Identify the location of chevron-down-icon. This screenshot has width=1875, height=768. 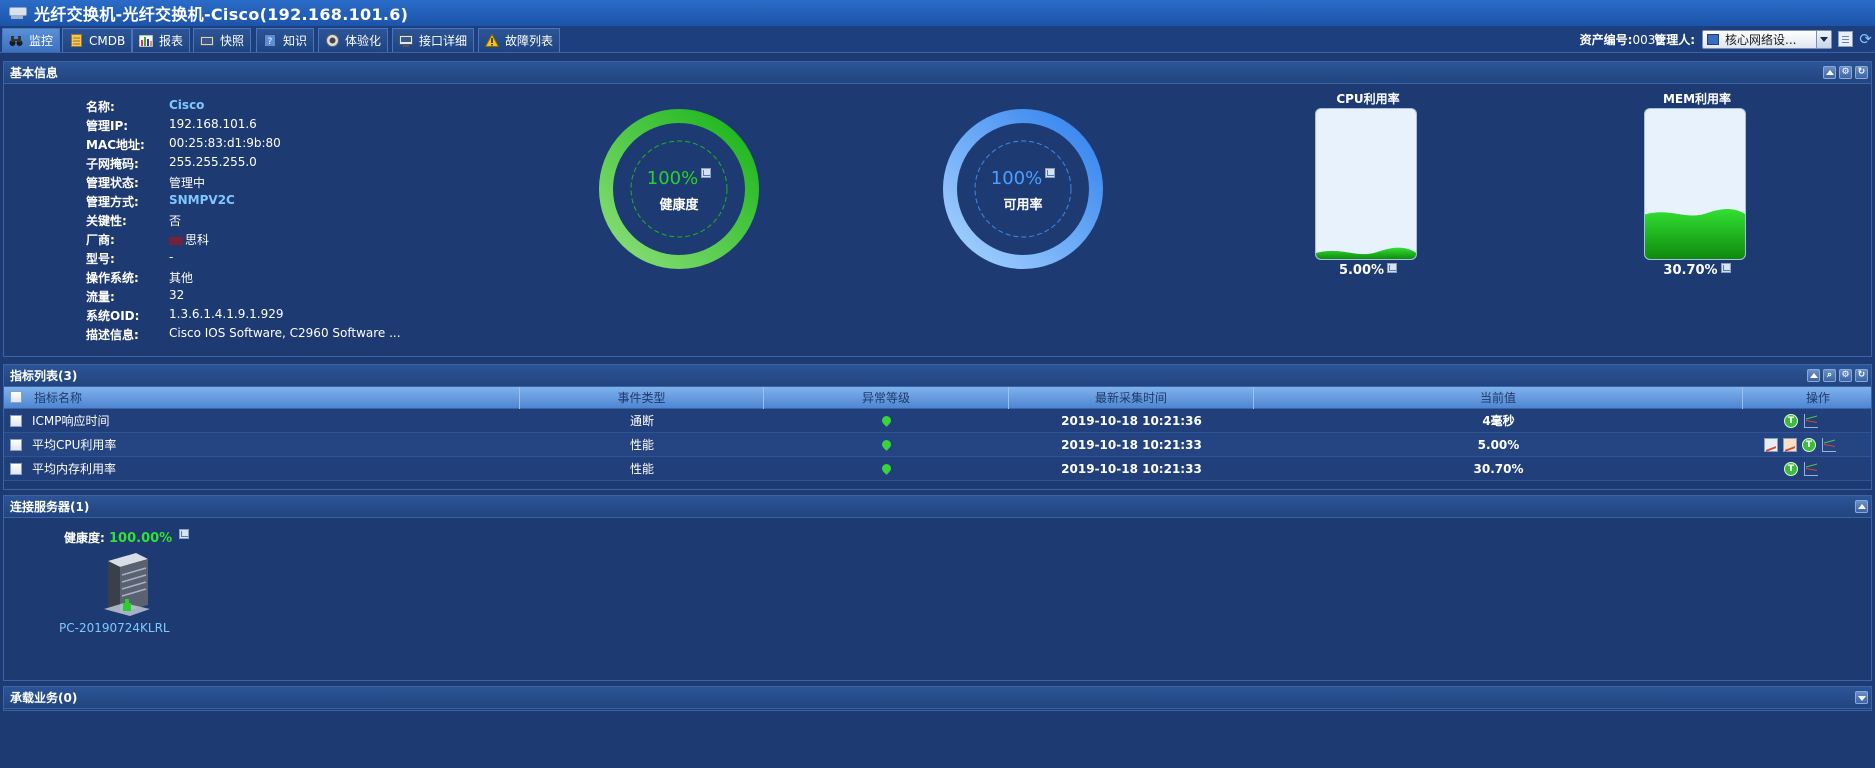
(1823, 39).